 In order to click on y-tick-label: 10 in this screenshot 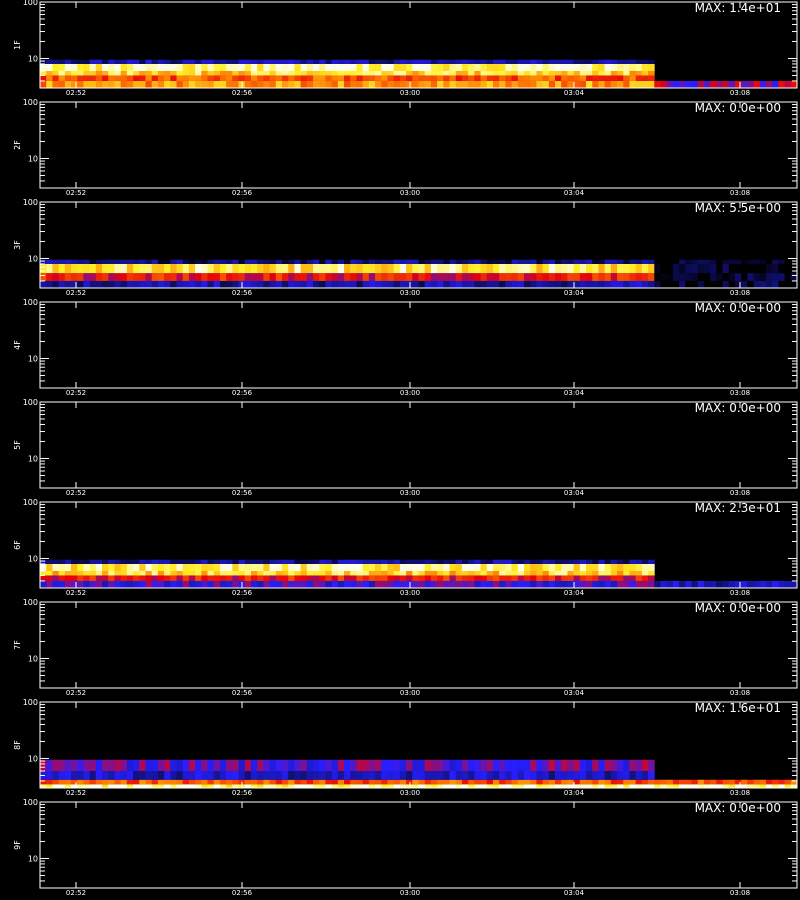, I will do `click(33, 158)`.